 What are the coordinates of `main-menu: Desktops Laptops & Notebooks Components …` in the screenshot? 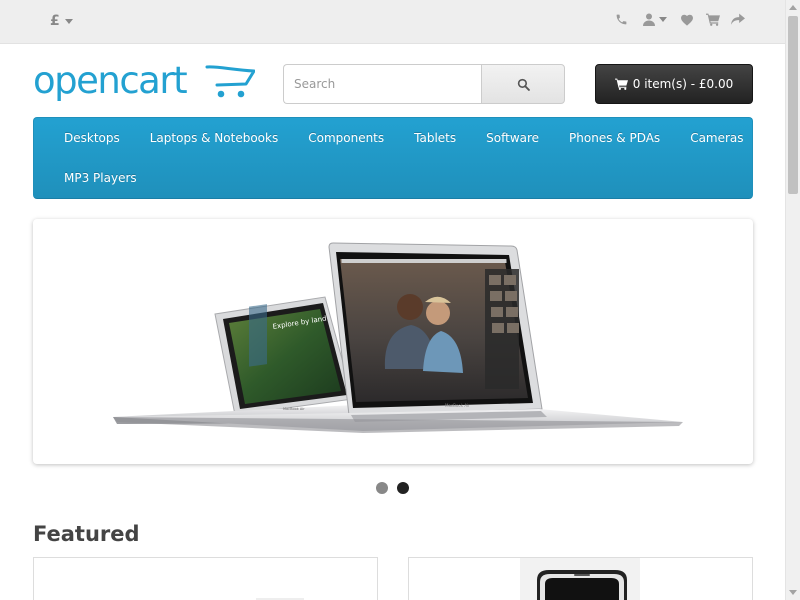 It's located at (393, 158).